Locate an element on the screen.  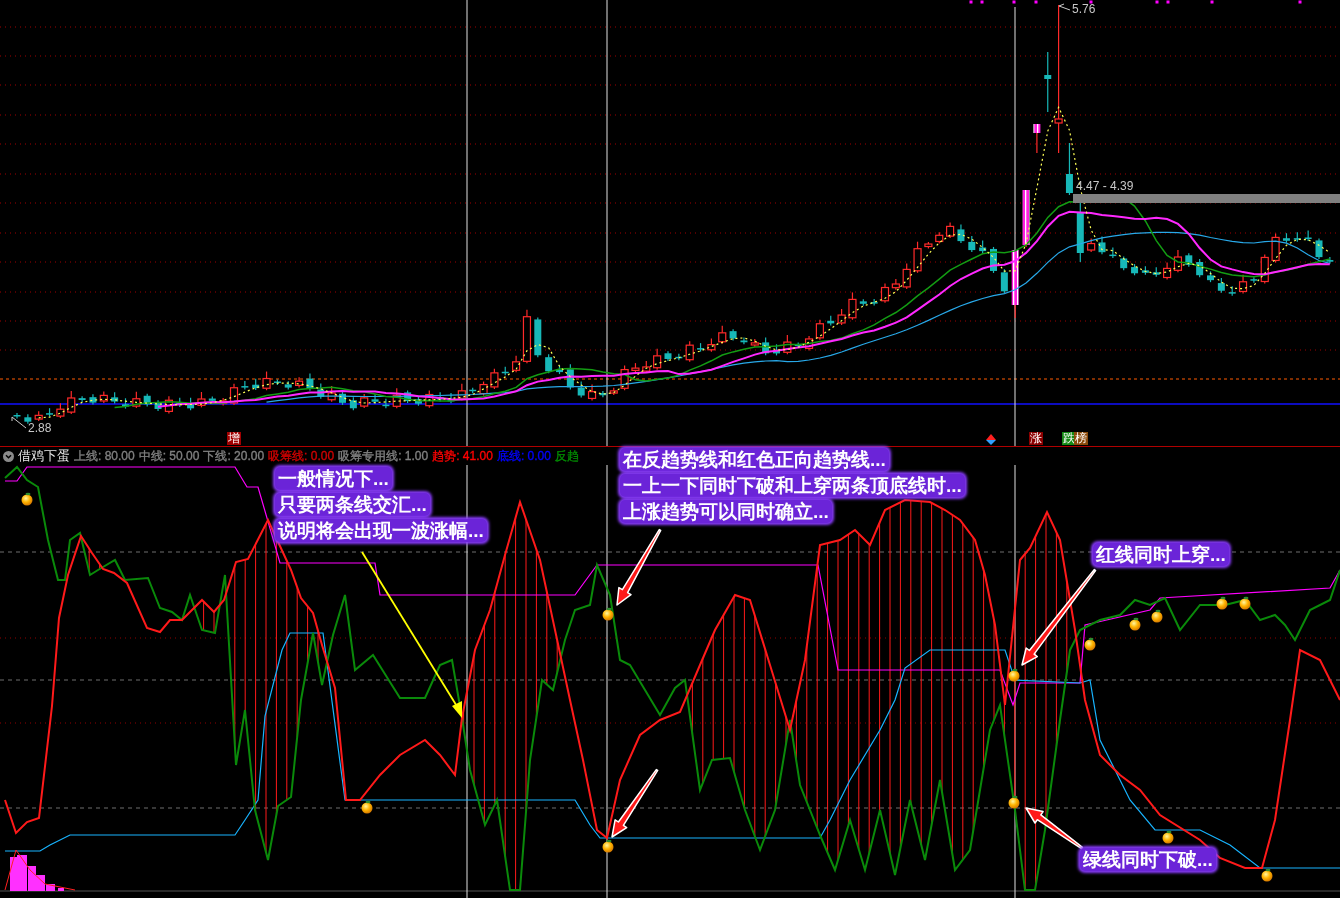
indicator-value: 底线: 0.00 is located at coordinates (523, 456).